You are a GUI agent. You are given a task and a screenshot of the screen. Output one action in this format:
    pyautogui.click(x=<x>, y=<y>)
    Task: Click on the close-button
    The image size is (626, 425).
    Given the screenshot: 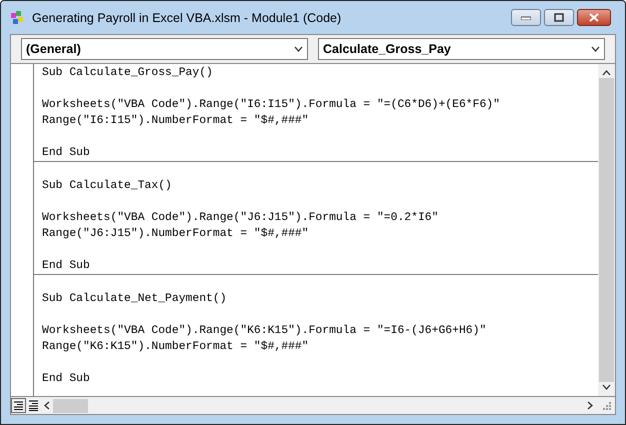 What is the action you would take?
    pyautogui.click(x=594, y=17)
    